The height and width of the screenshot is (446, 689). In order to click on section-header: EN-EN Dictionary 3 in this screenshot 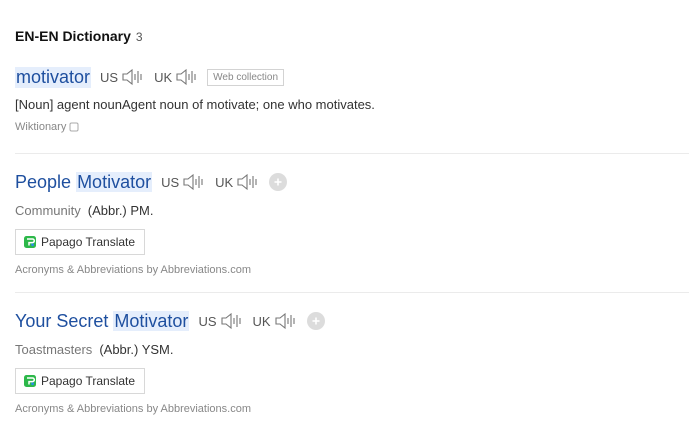, I will do `click(79, 36)`.